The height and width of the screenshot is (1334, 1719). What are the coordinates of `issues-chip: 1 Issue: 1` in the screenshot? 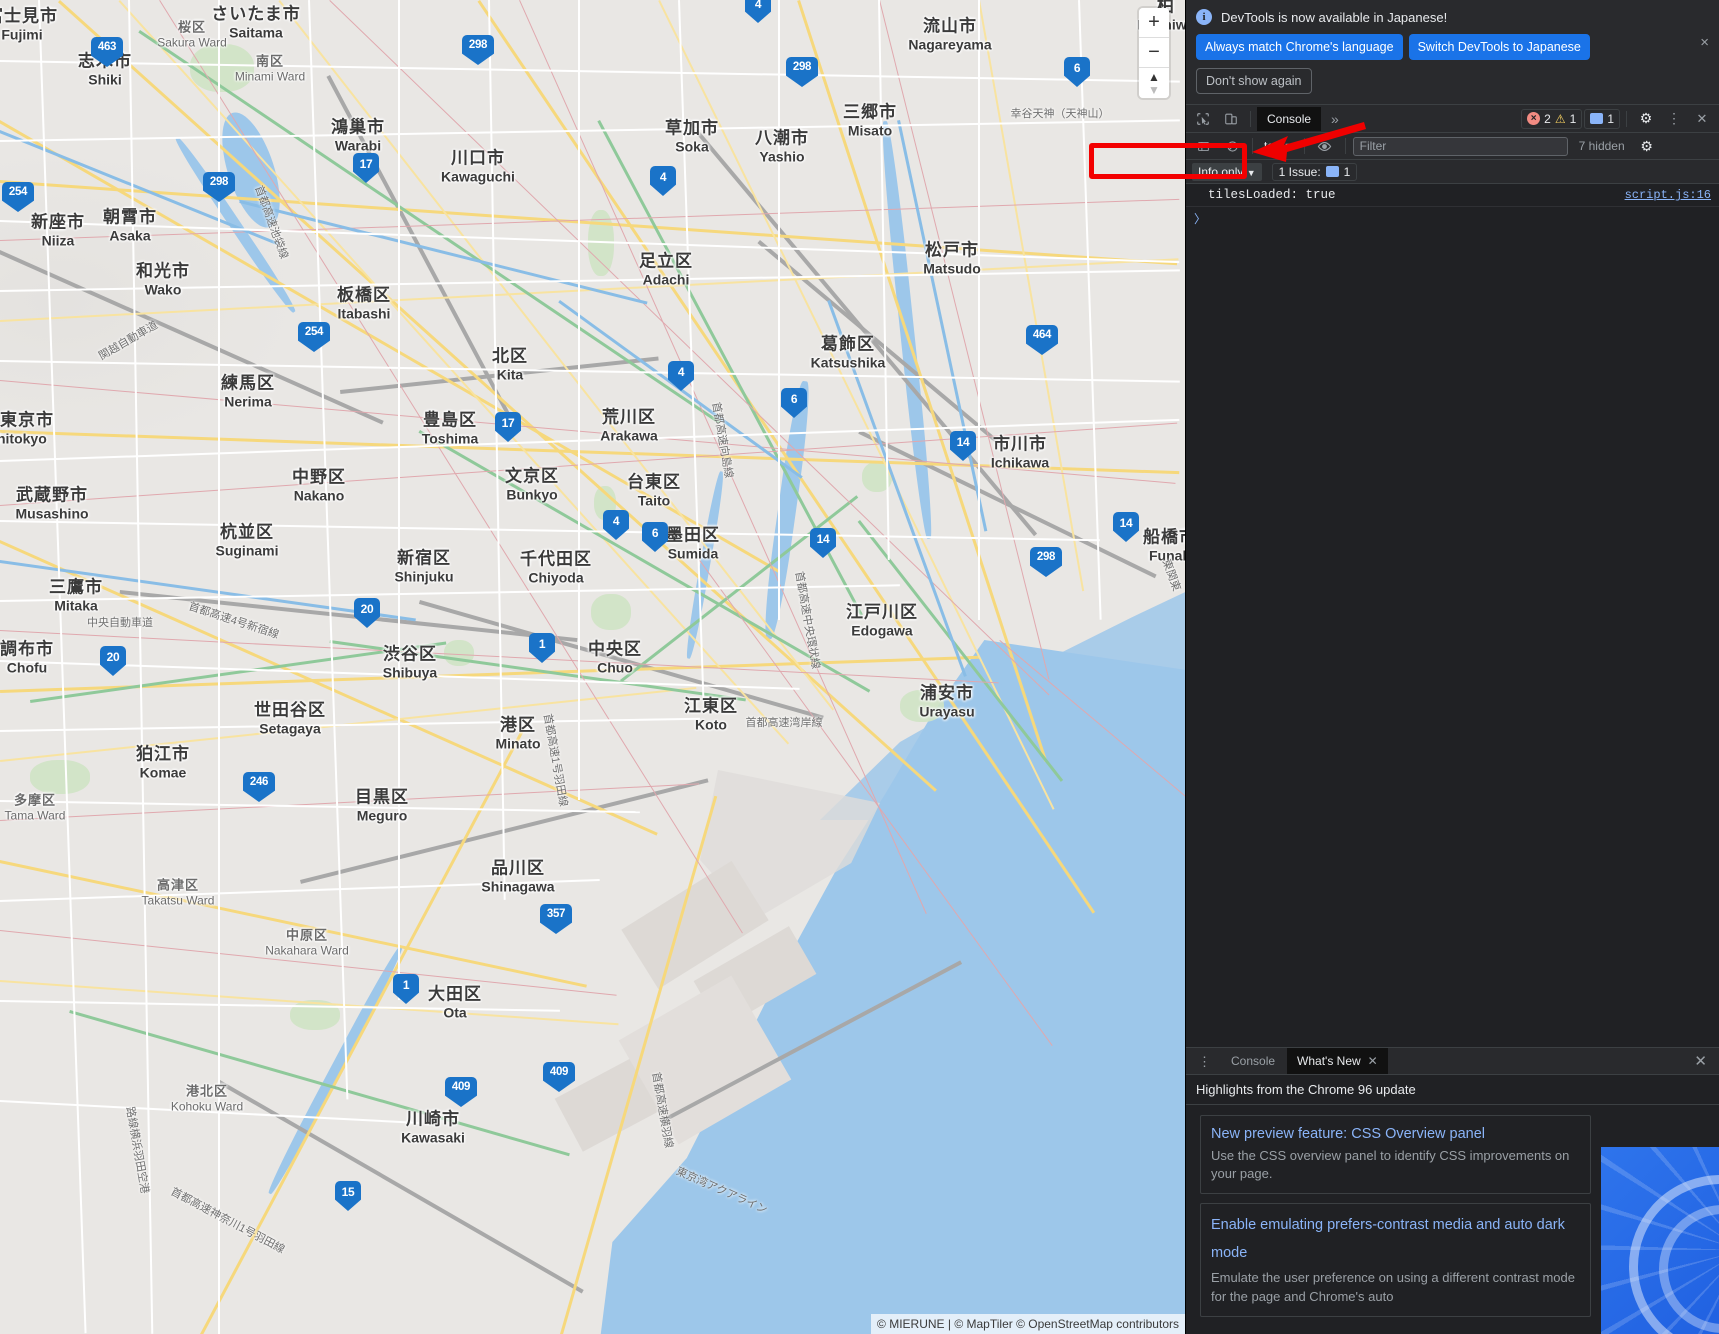 It's located at (1314, 171).